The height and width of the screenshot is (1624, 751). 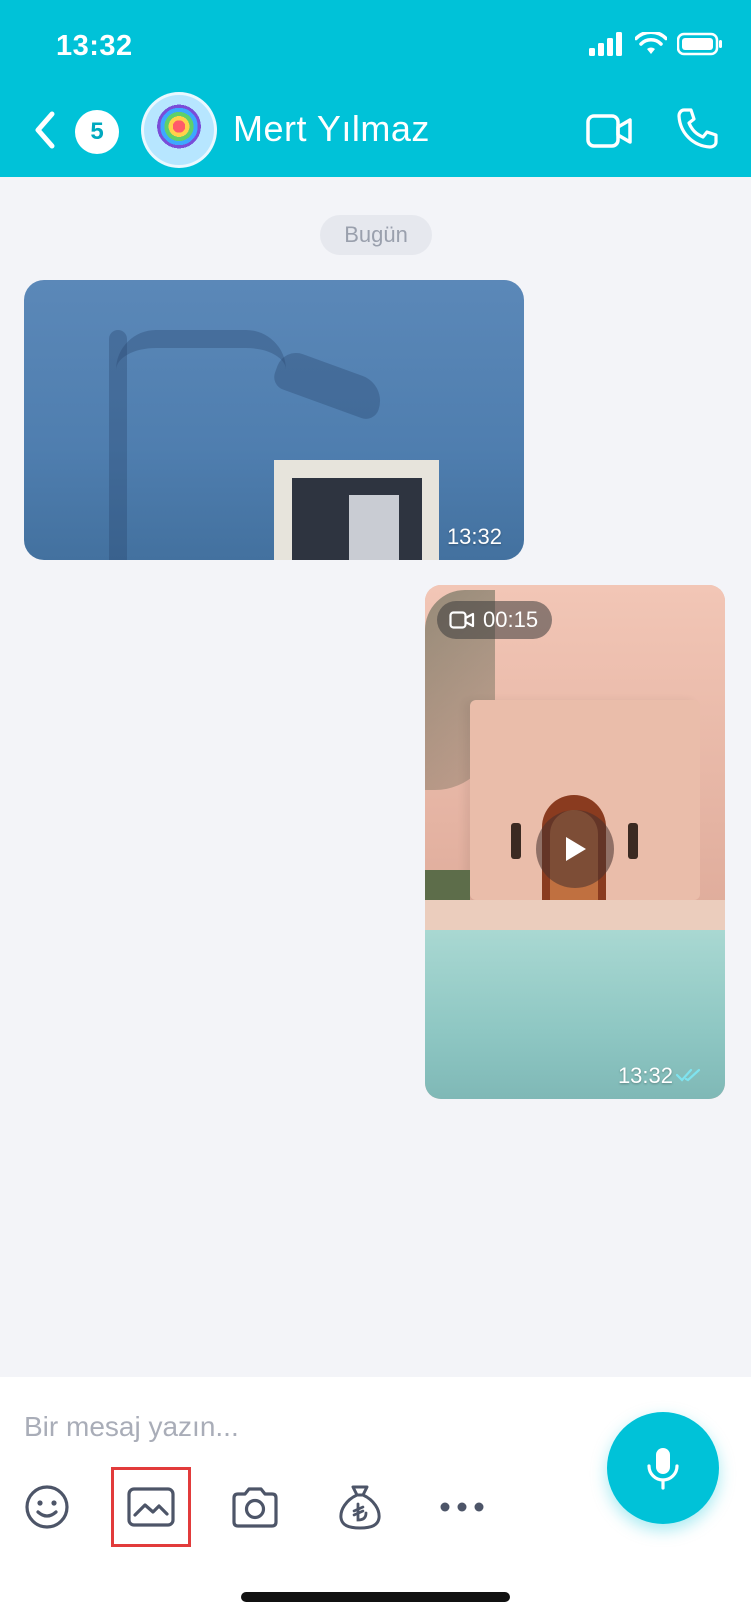 I want to click on gallery-icon, so click(x=151, y=1507).